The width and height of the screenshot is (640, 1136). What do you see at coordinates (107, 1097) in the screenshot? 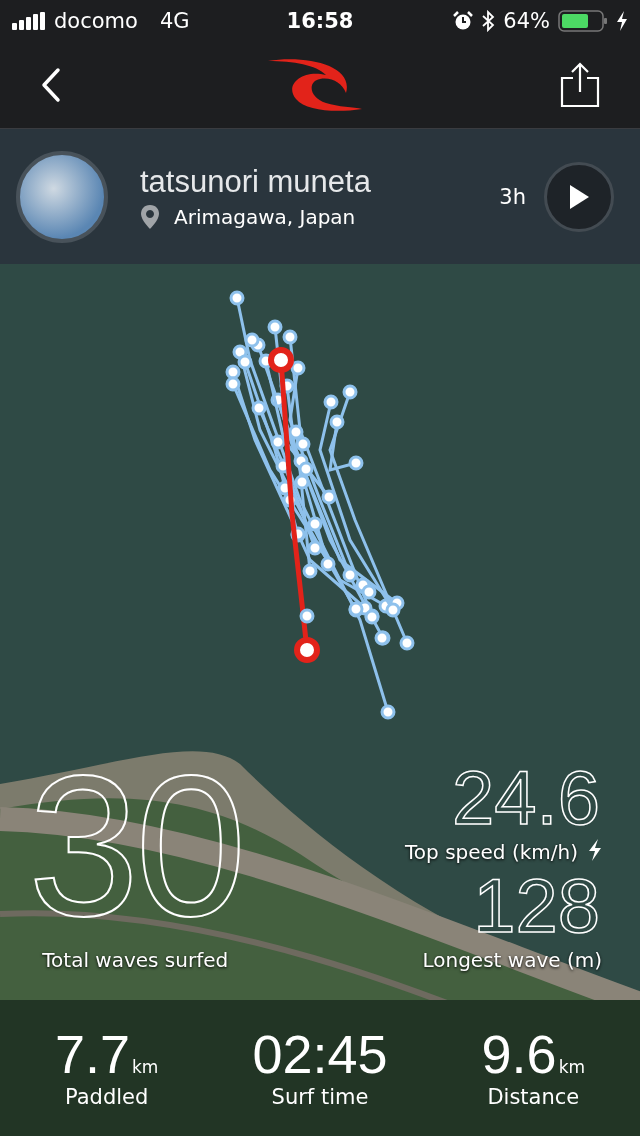
I see `summary-label: Paddled` at bounding box center [107, 1097].